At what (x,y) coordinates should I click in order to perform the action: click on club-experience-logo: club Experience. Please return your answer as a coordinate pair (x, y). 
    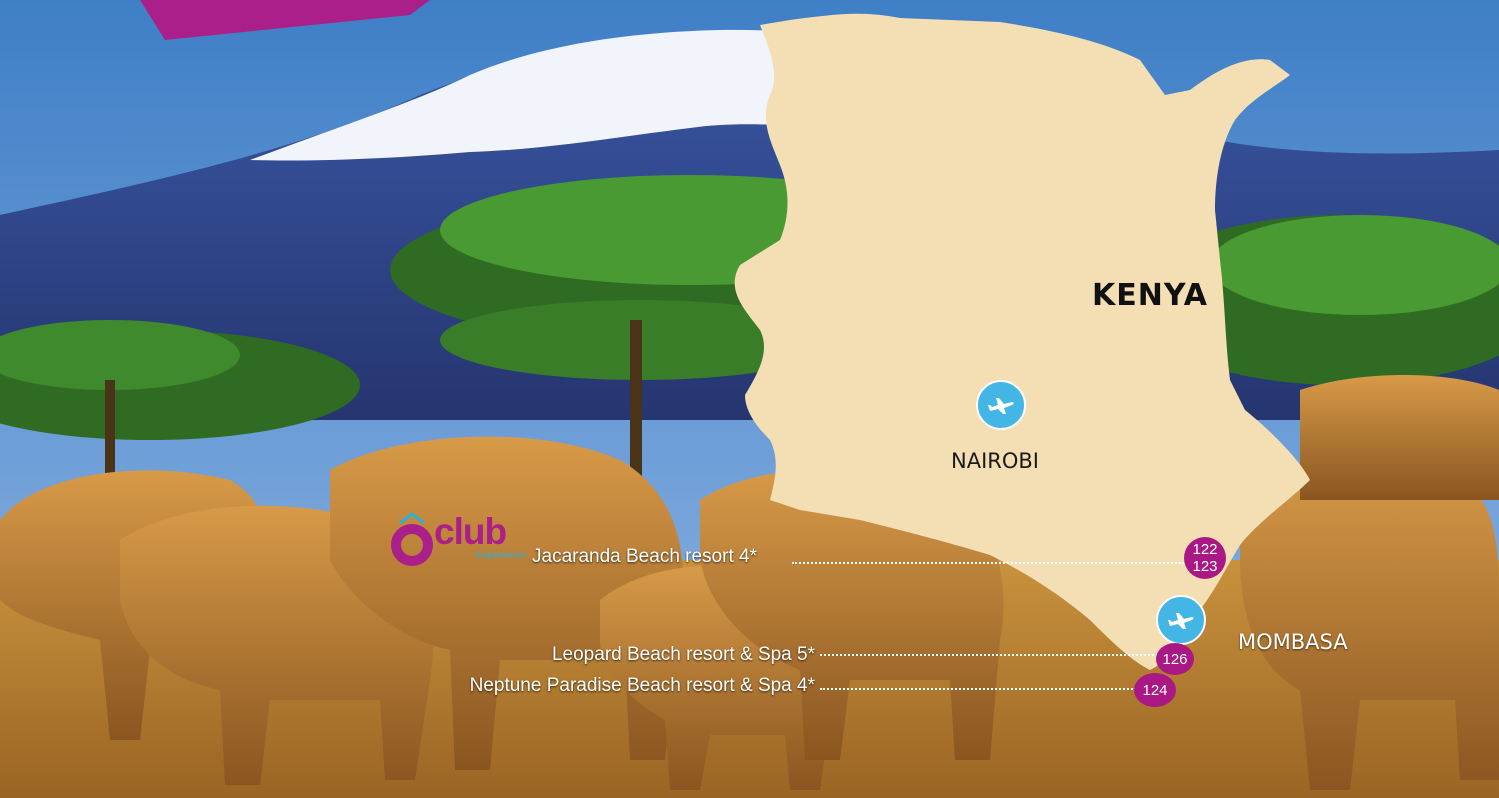
    Looking at the image, I should click on (461, 538).